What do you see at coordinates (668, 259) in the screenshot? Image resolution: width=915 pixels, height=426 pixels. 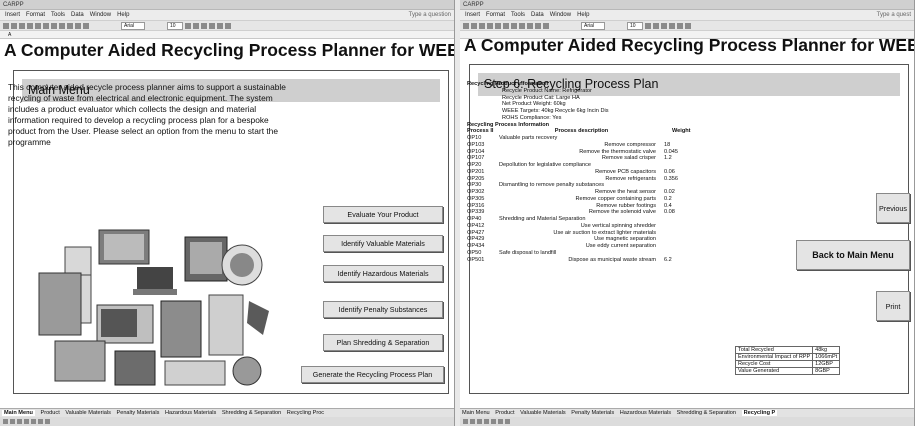 I see `process-weight: 6.2` at bounding box center [668, 259].